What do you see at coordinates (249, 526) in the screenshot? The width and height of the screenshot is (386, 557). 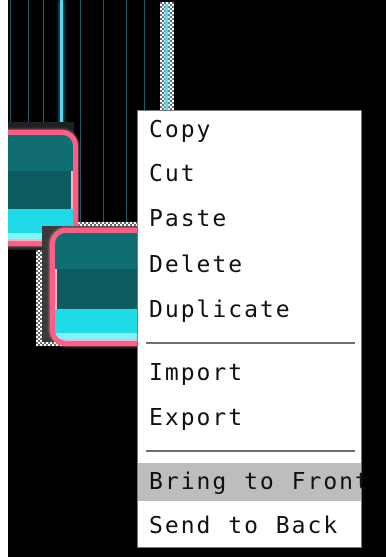 I see `menu-item-send-to-back: Send to Back` at bounding box center [249, 526].